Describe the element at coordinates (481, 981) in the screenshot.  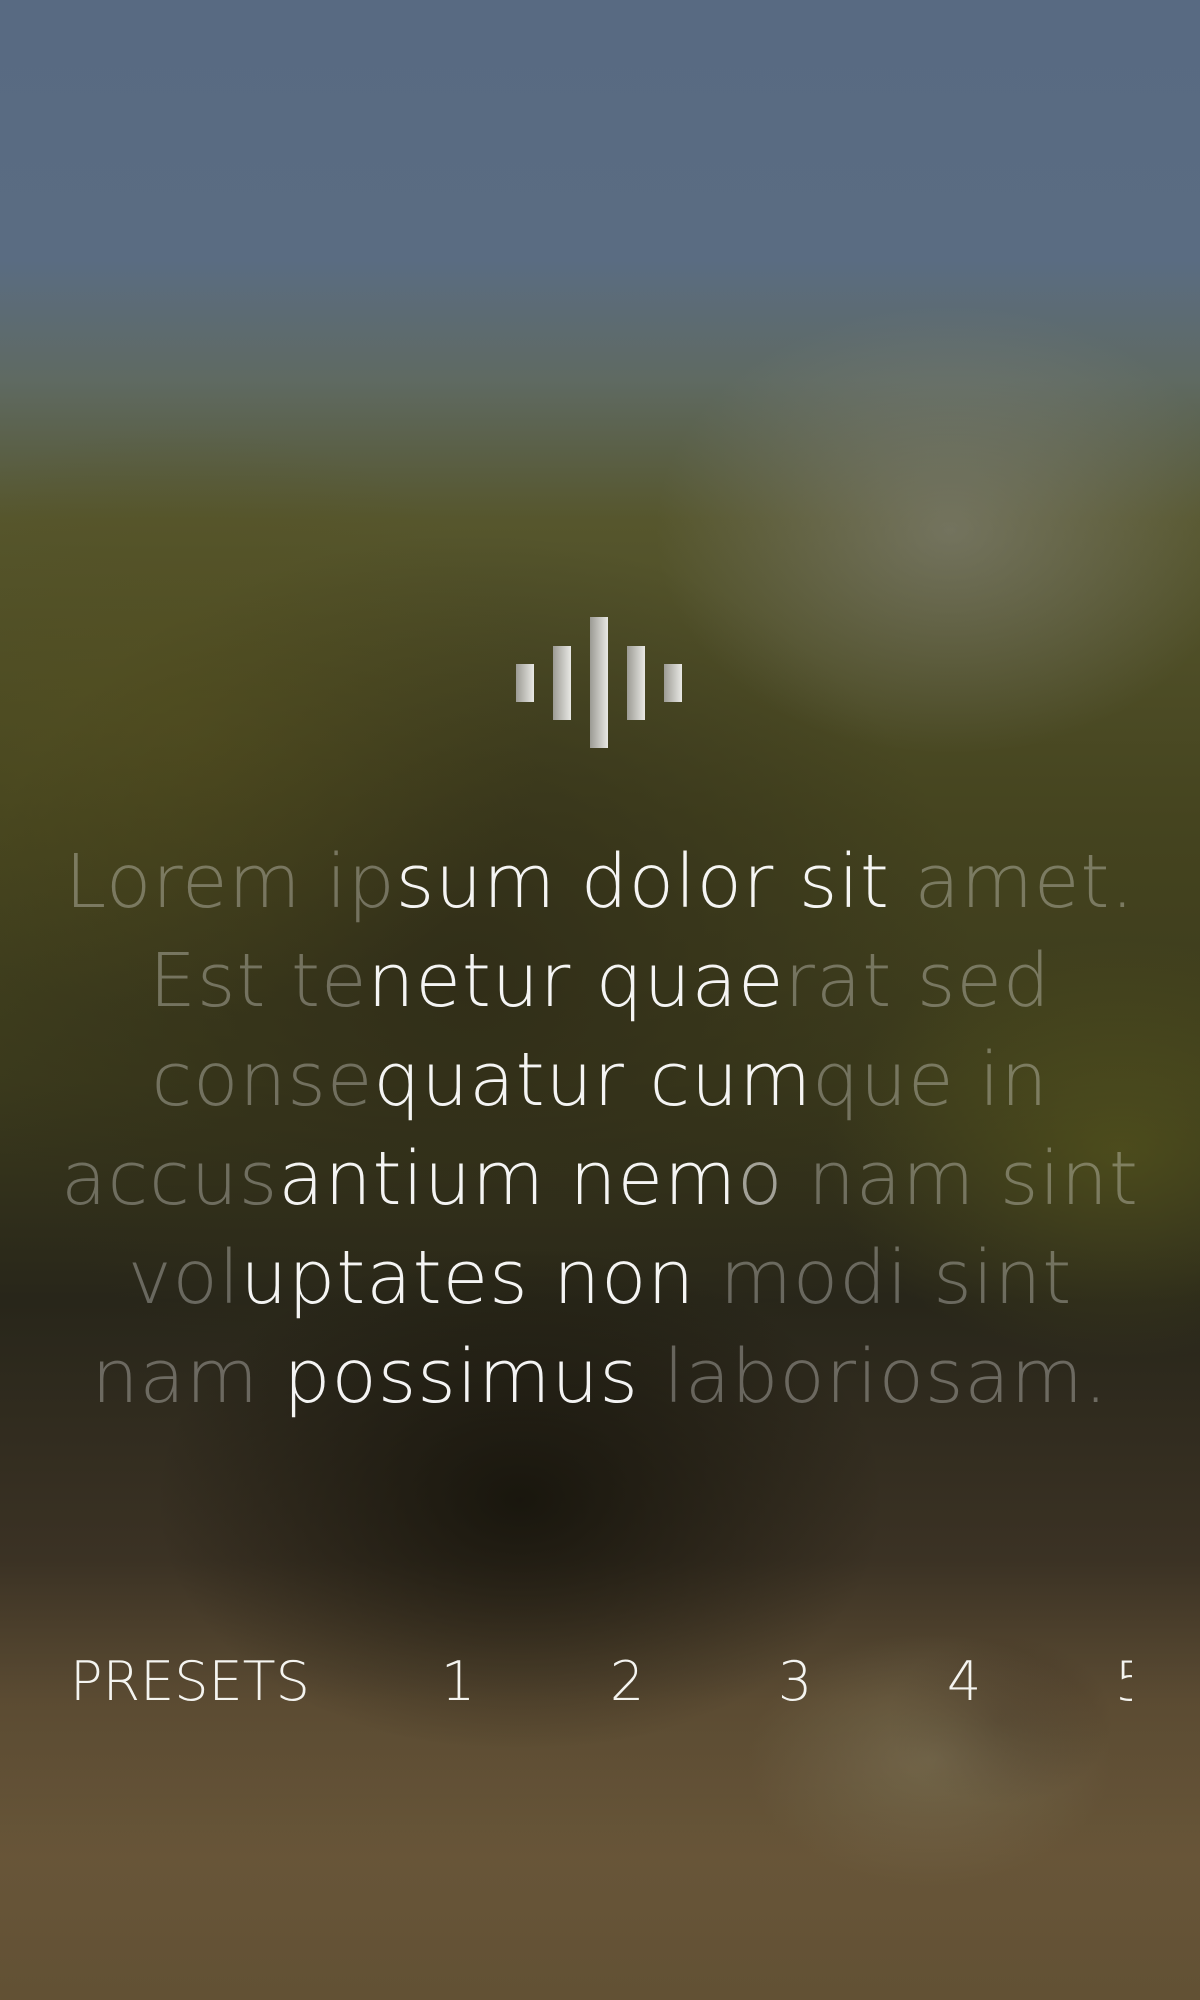
I see `lyrics-word: netur` at that location.